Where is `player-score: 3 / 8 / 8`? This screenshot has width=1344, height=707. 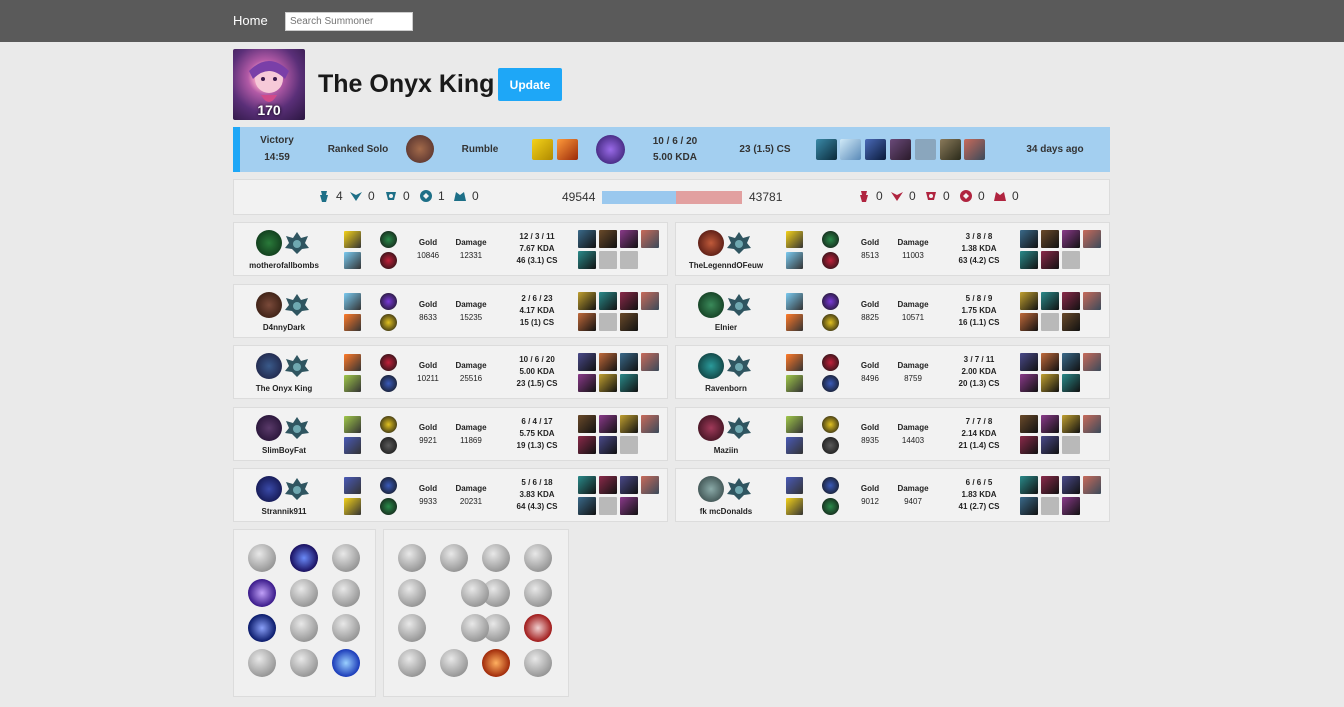
player-score: 3 / 8 / 8 is located at coordinates (979, 236).